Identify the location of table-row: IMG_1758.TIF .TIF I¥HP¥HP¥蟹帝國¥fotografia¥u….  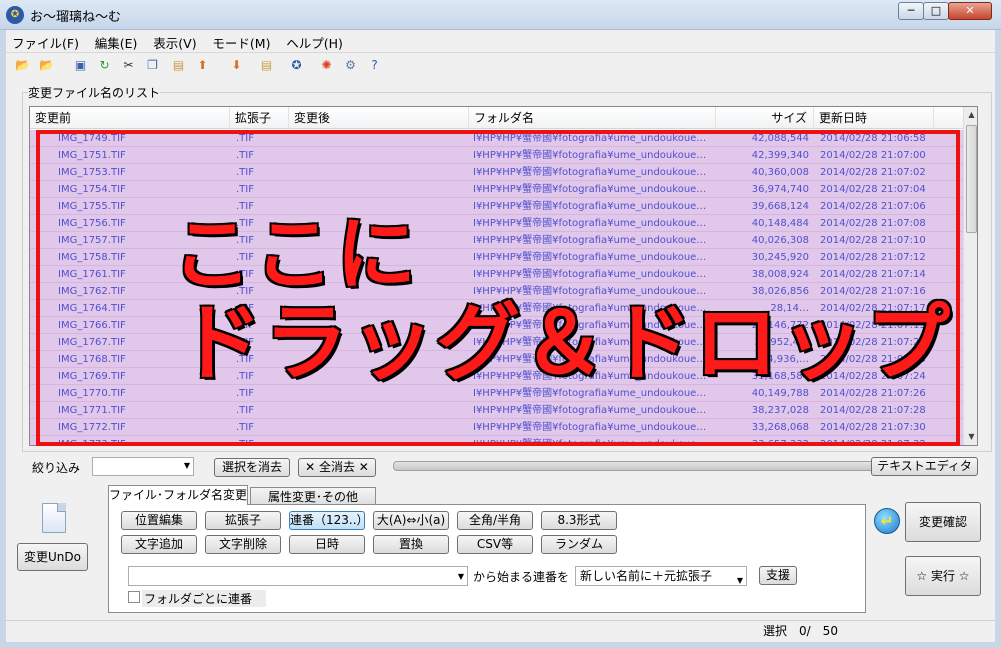
(496, 257).